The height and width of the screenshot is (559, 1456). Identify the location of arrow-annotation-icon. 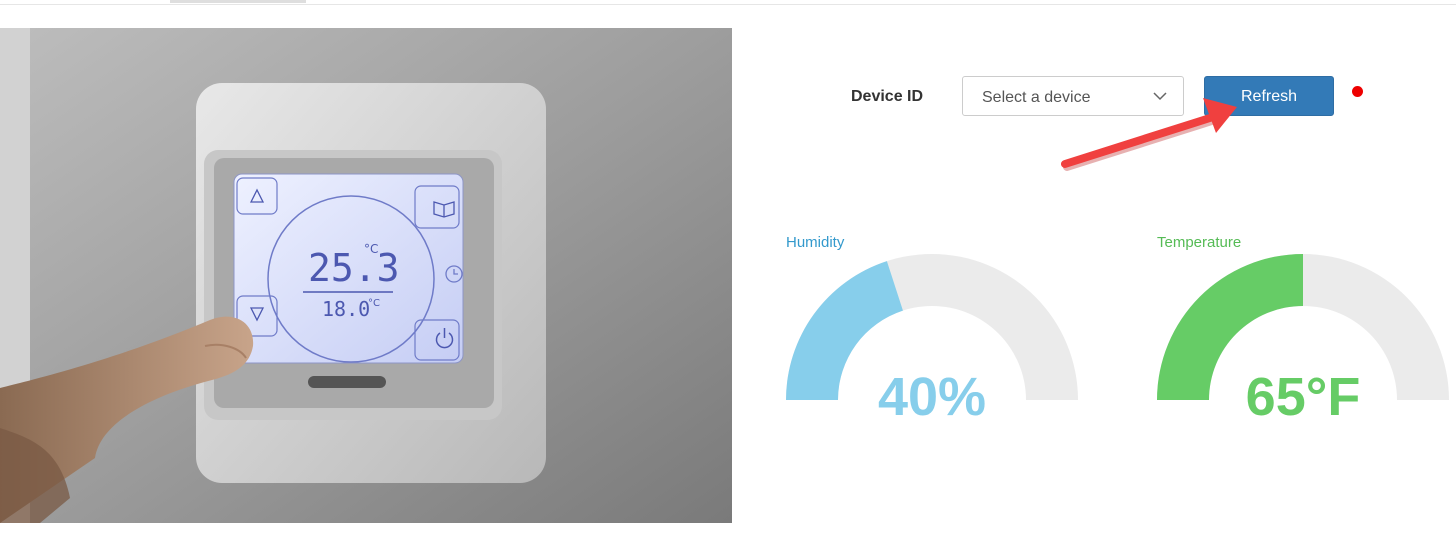
(1149, 134).